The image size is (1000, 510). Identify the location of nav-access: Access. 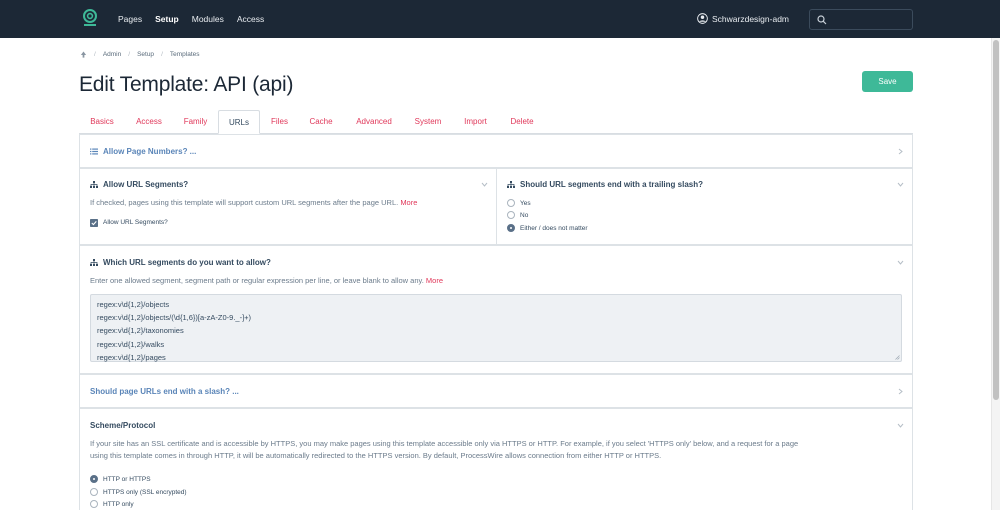
(250, 19).